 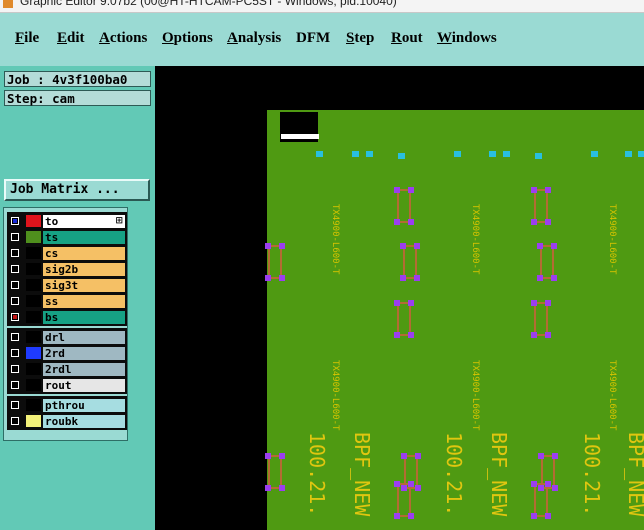 I want to click on job-name: Job : 4v3f100ba0, so click(x=77, y=79).